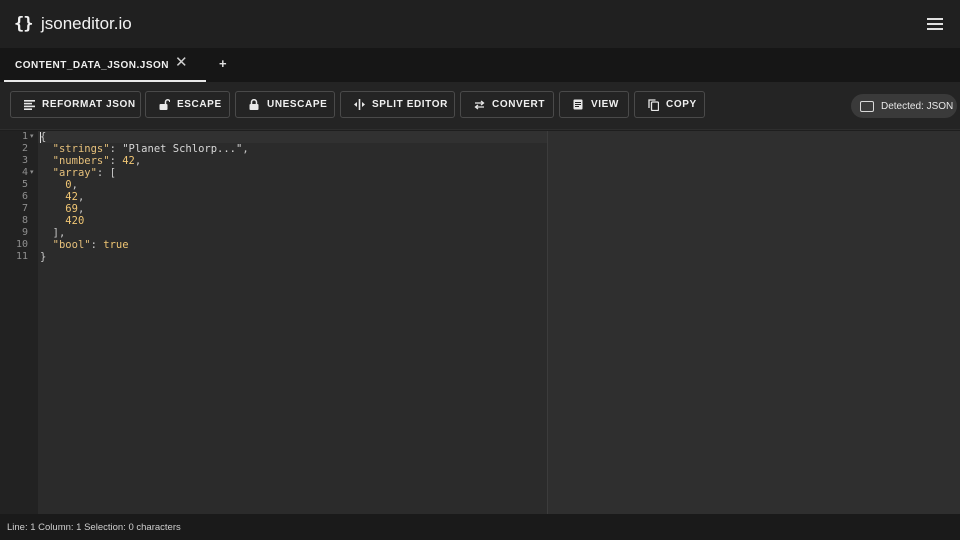  I want to click on unlock-icon, so click(164, 105).